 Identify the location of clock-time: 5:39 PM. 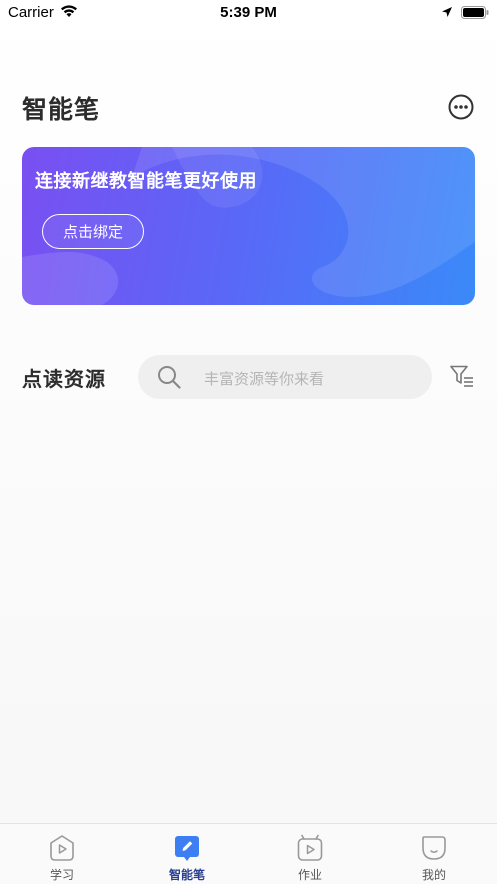
(248, 12).